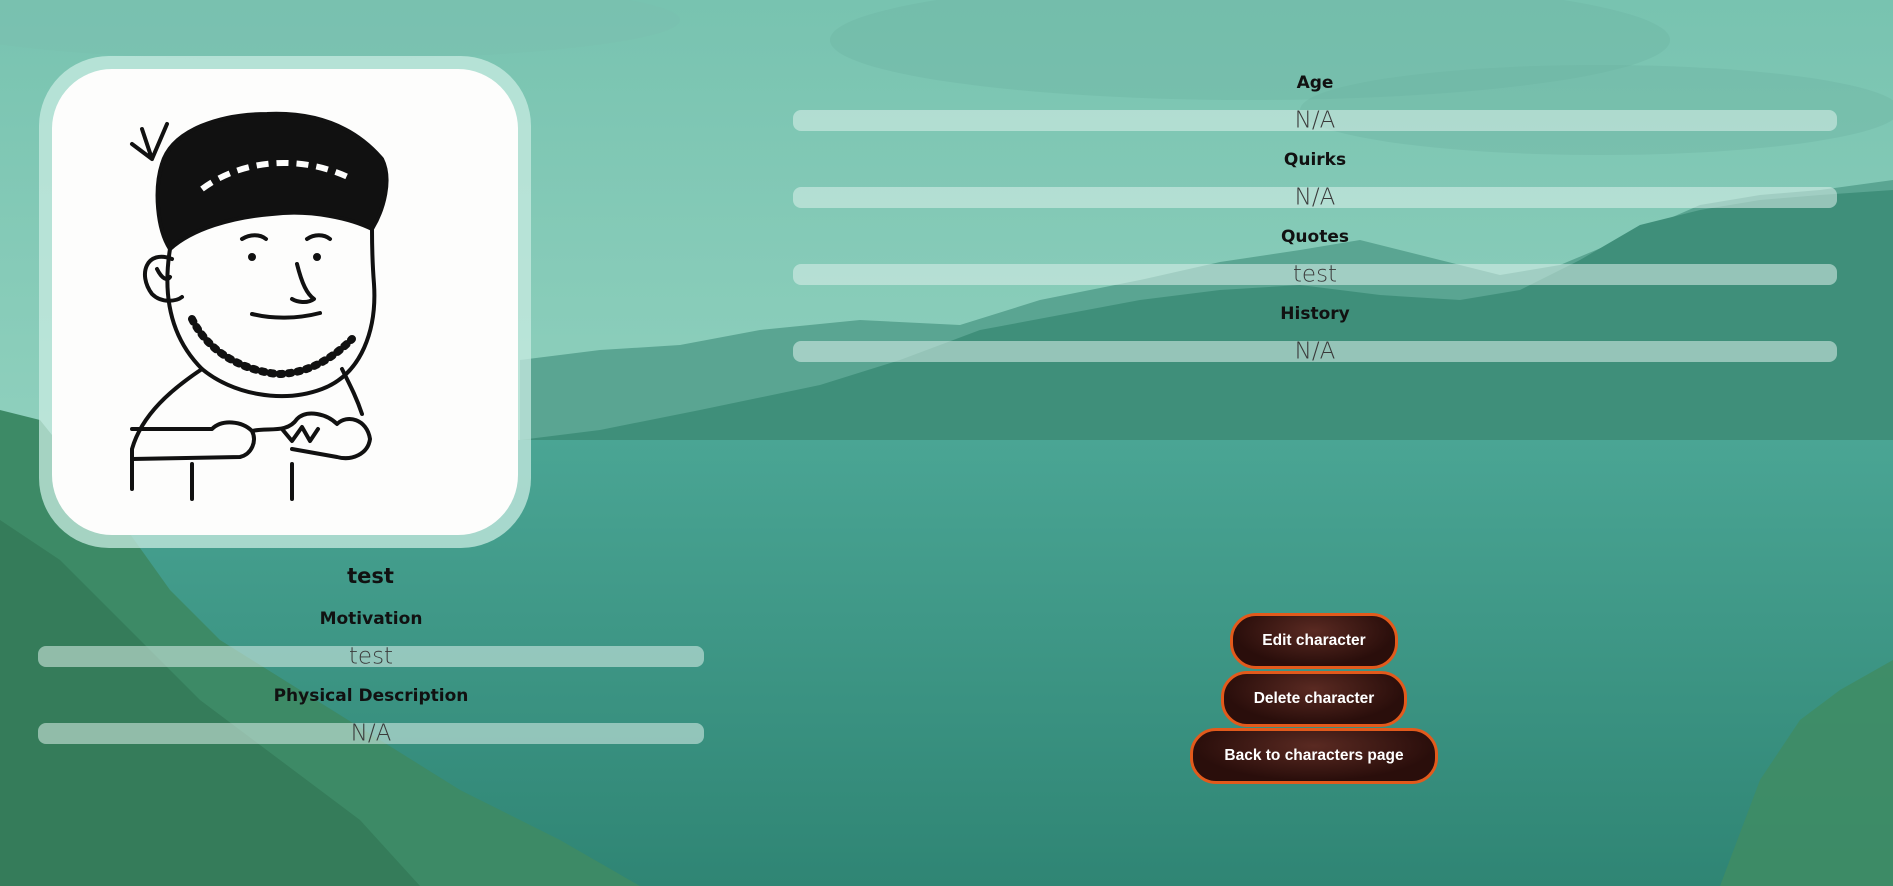 The width and height of the screenshot is (1893, 886). I want to click on physical-description-label: Physical Description, so click(371, 696).